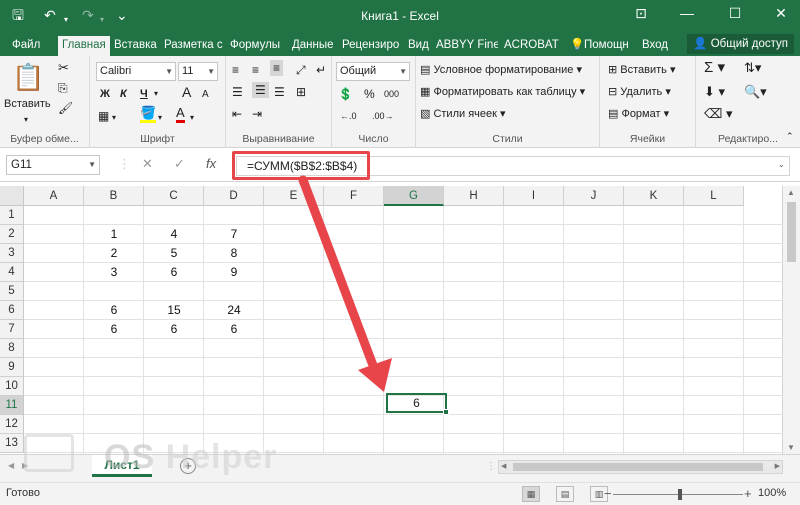 Image resolution: width=800 pixels, height=505 pixels. I want to click on cell-d2: 7, so click(234, 234).